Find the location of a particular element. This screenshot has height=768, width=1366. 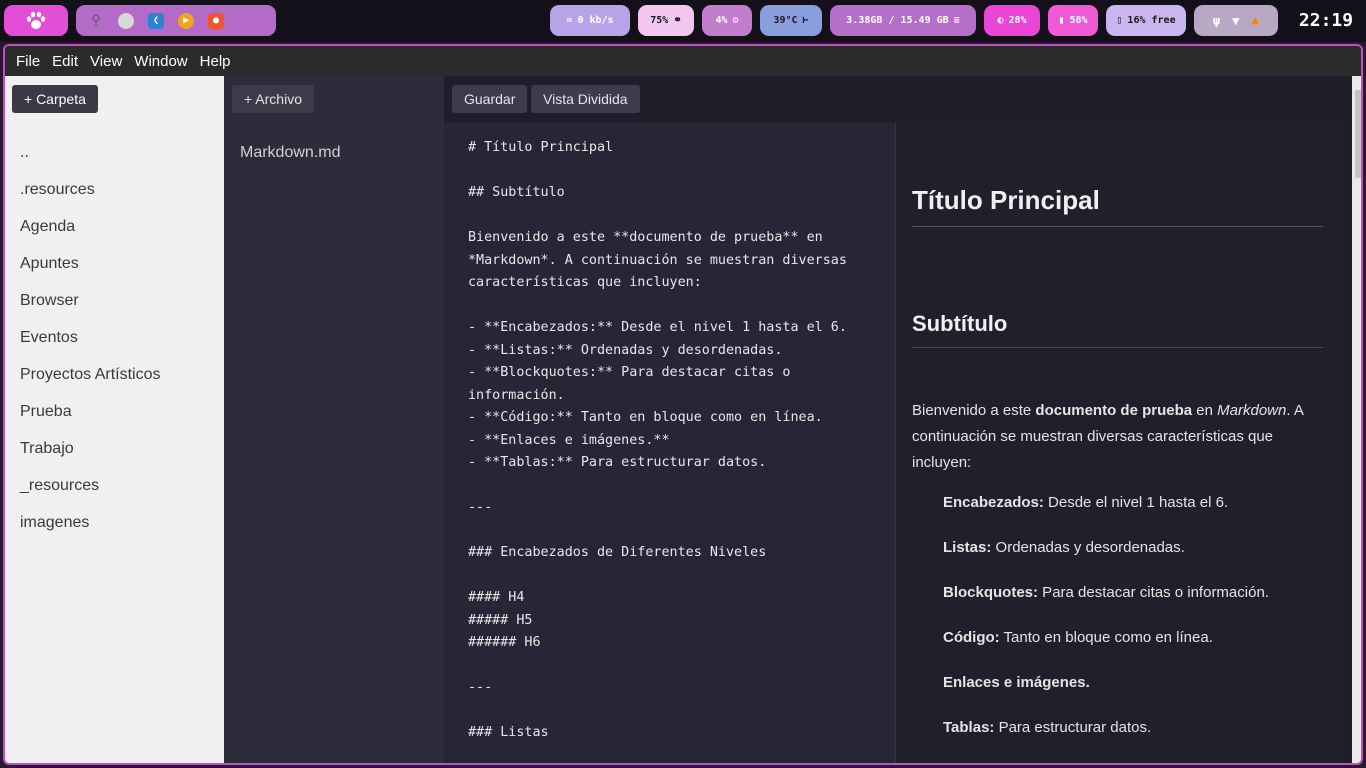

list-item-text: Para estructurar datos. is located at coordinates (1073, 727).